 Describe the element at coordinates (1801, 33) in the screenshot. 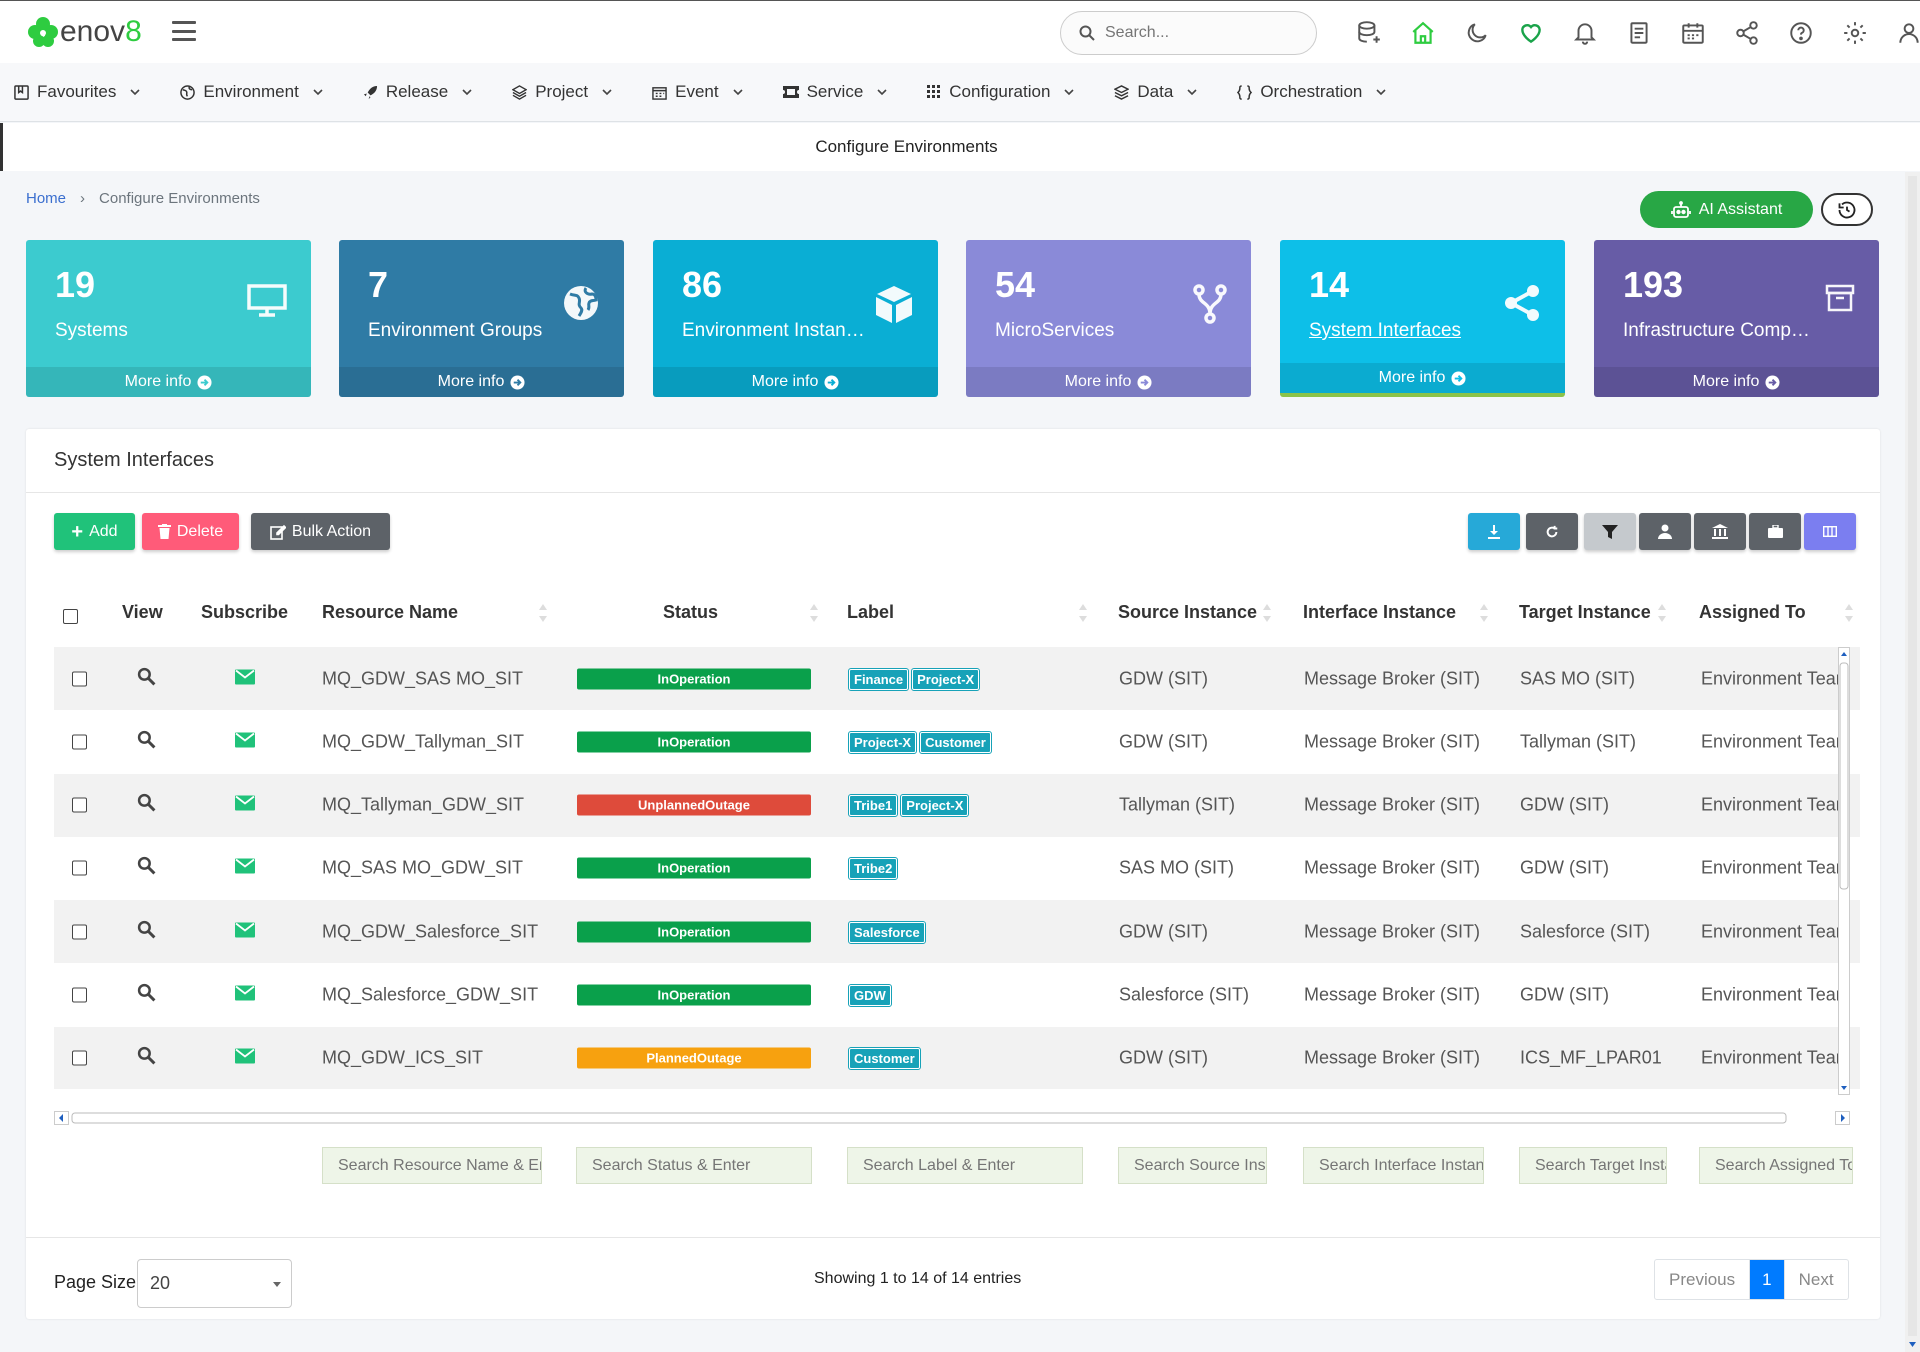

I see `help-icon` at that location.